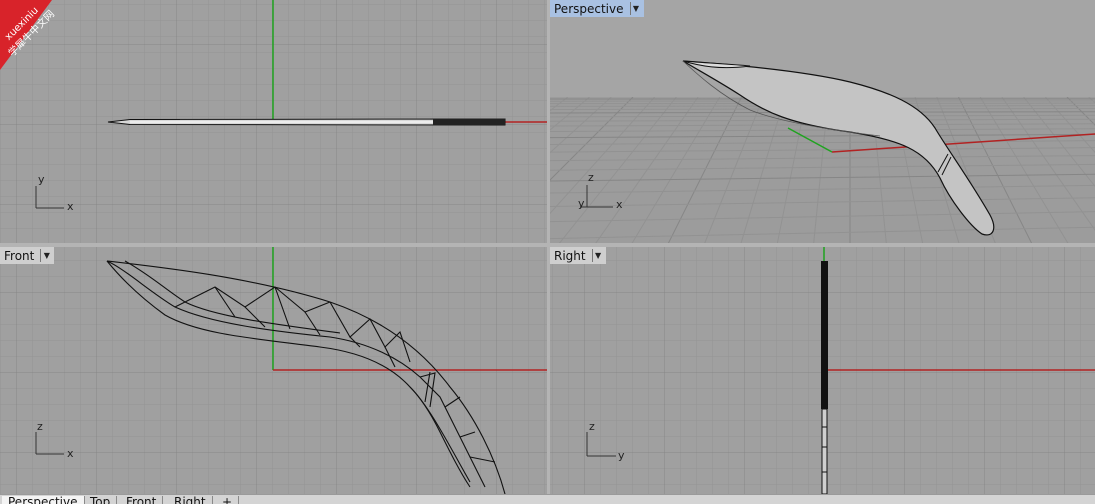 Image resolution: width=1095 pixels, height=504 pixels. What do you see at coordinates (589, 9) in the screenshot?
I see `viewport-title-text: Perspective` at bounding box center [589, 9].